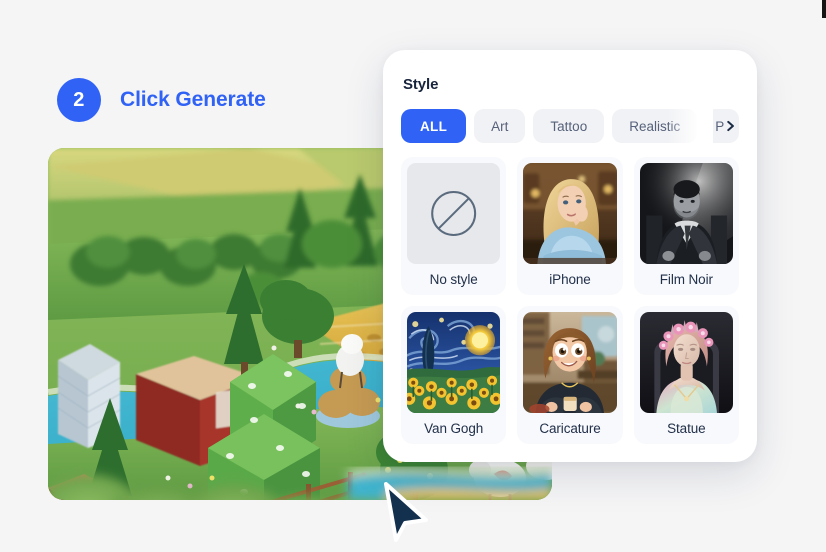 This screenshot has height=552, width=826. I want to click on style-thumbnail-caricature, so click(570, 362).